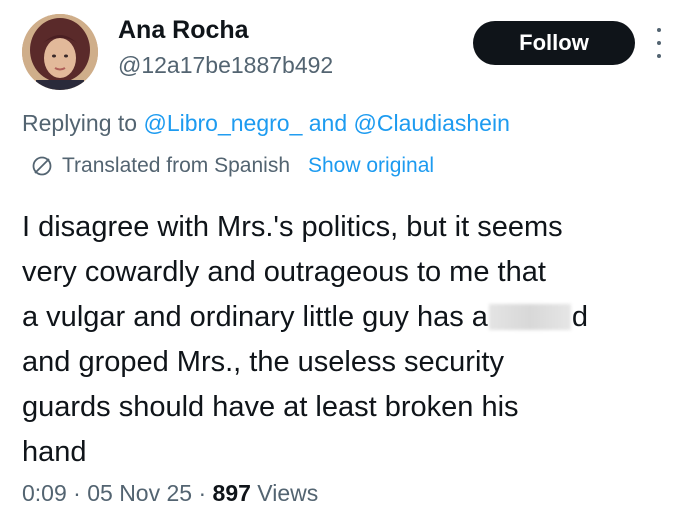 The image size is (700, 528). I want to click on tweet-line: a vulgar and ordinary little guy has a d, so click(347, 317).